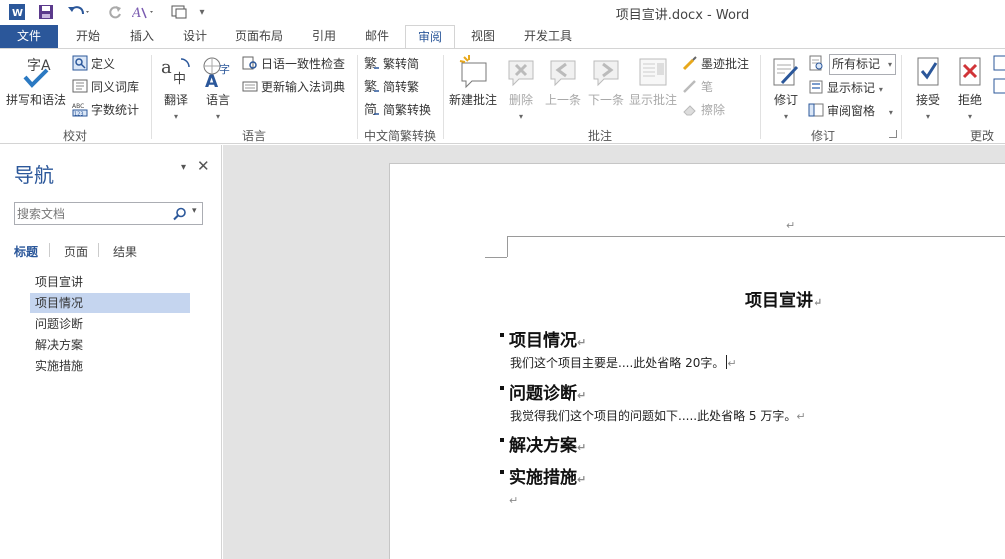  What do you see at coordinates (970, 88) in the screenshot?
I see `reject-button: 拒绝 ▾` at bounding box center [970, 88].